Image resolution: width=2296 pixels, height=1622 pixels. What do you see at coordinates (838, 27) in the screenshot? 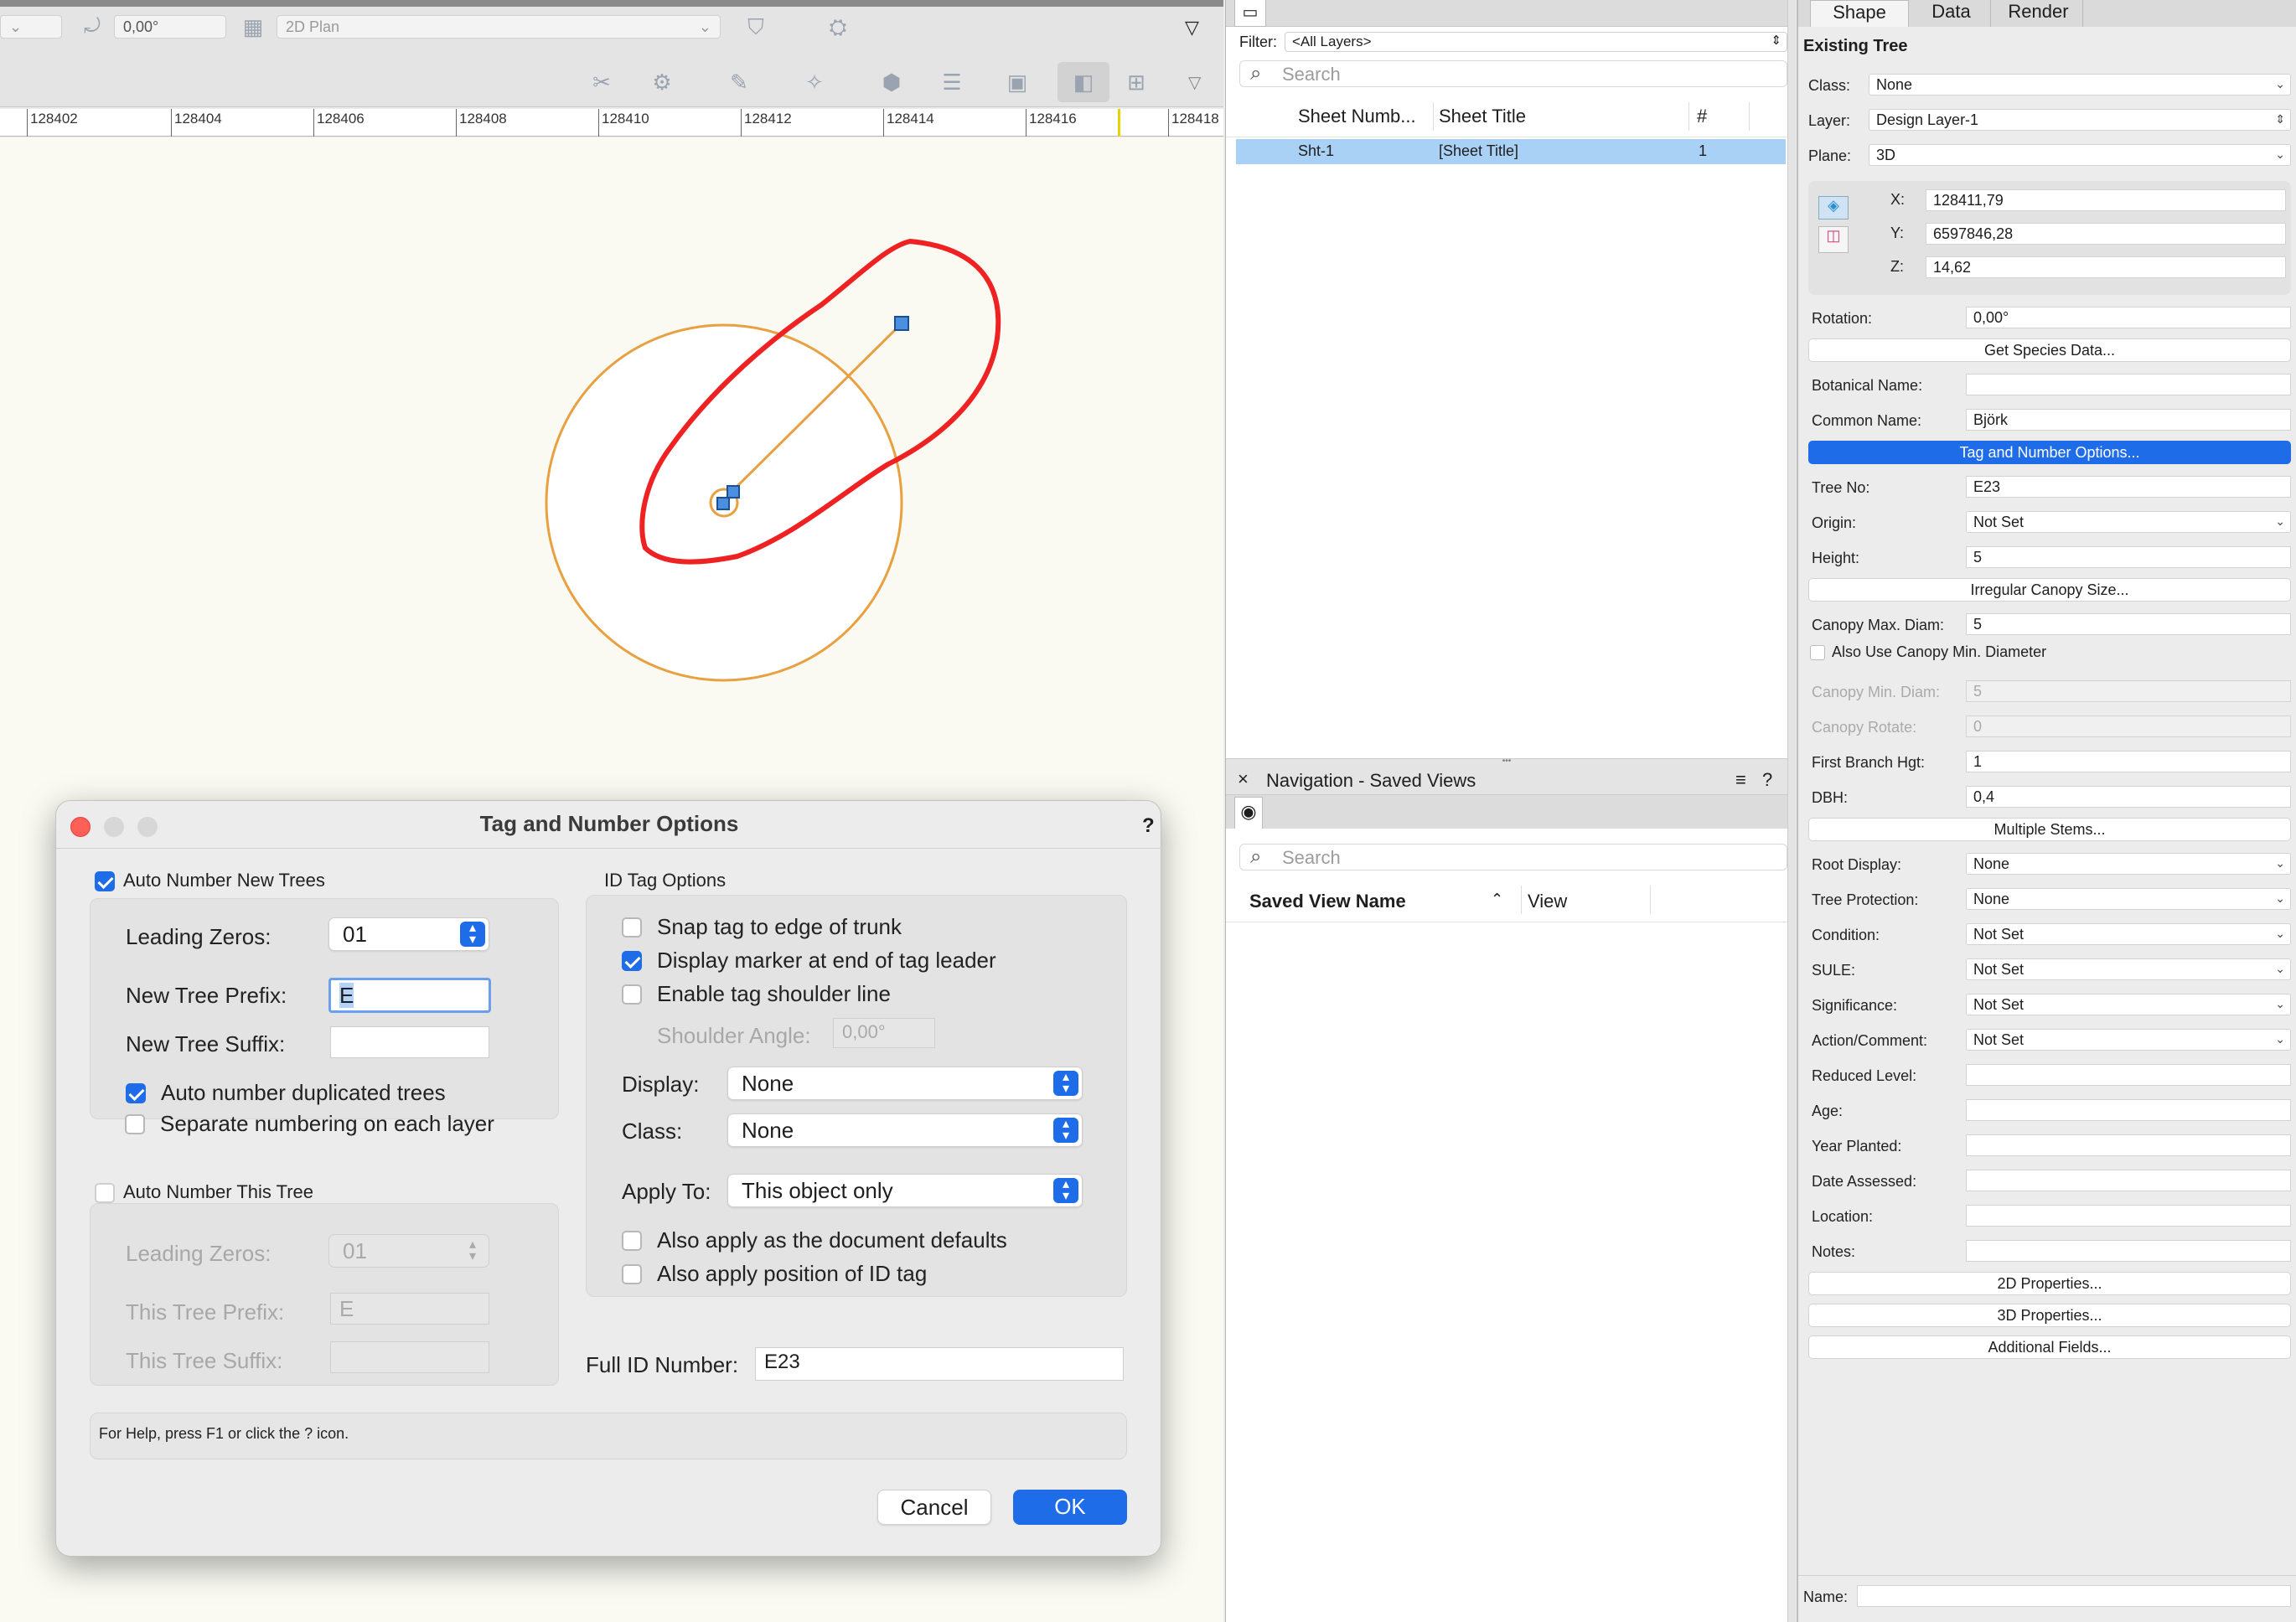
I see `projection-icon: ⛭` at bounding box center [838, 27].